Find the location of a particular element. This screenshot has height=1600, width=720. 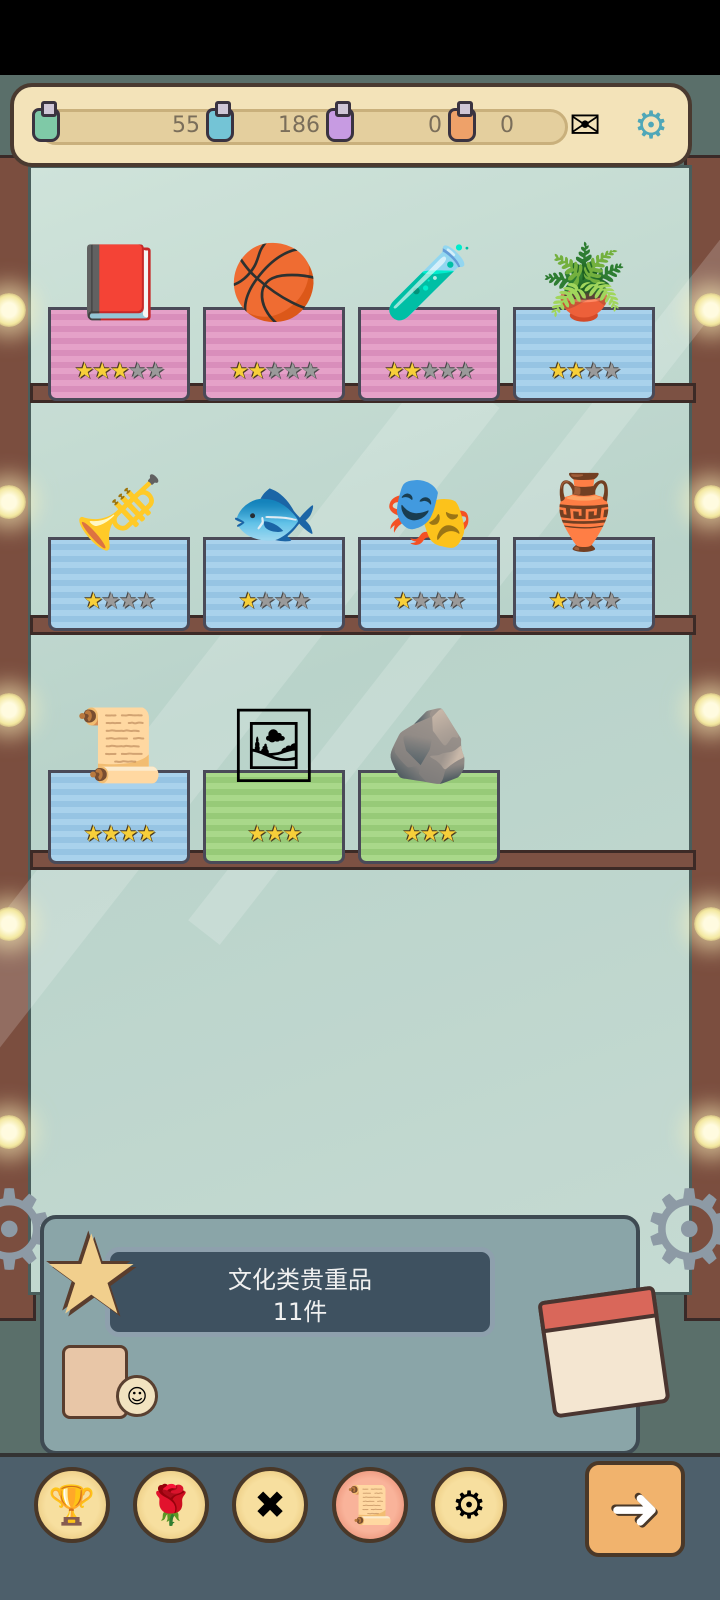

smoking-pipe-icon: 🎺 is located at coordinates (119, 512).